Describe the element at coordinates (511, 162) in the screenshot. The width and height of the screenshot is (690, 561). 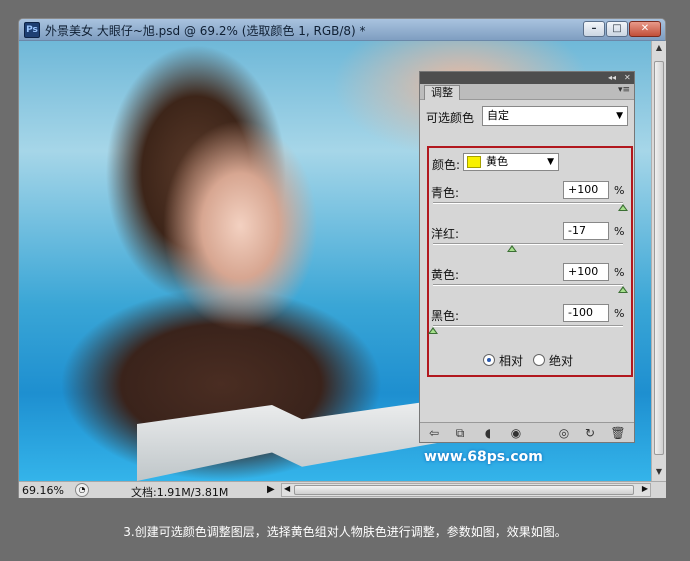
I see `color-select: 黄色 ▼` at that location.